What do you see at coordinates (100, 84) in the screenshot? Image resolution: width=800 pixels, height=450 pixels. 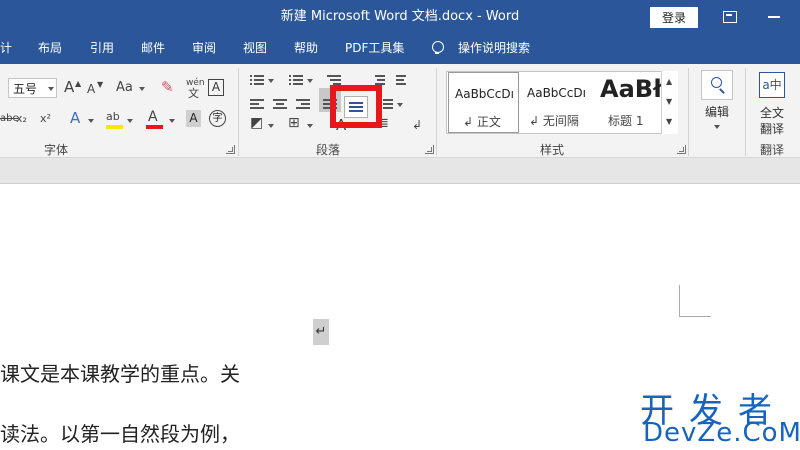 I see `shrink-arrow-icon: ▼` at bounding box center [100, 84].